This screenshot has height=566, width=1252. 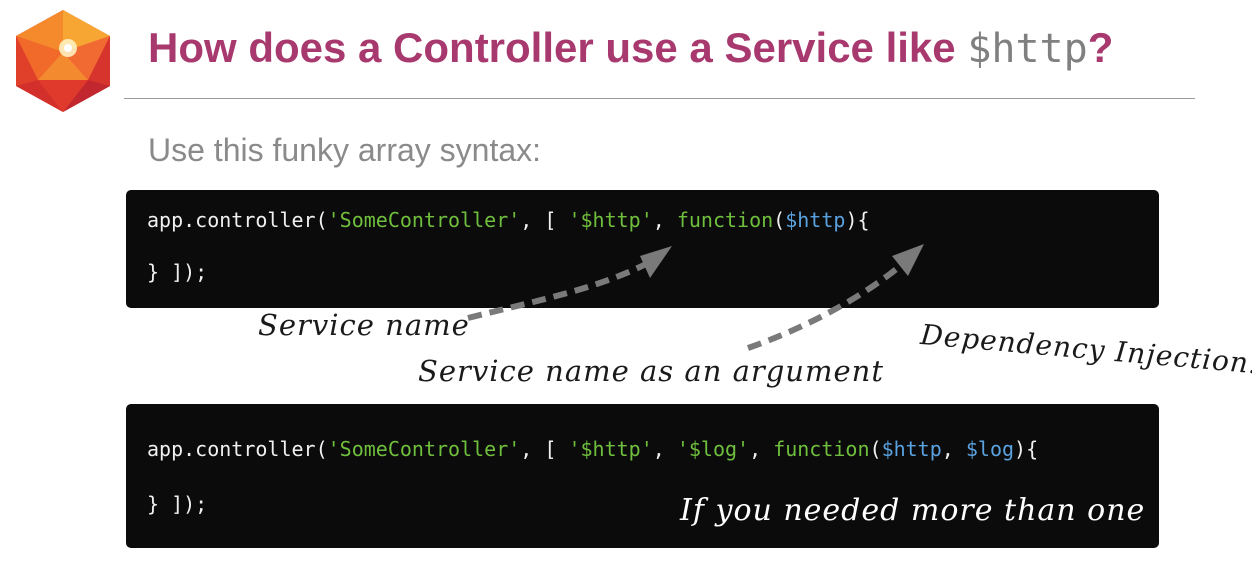 I want to click on title-divider, so click(x=659, y=98).